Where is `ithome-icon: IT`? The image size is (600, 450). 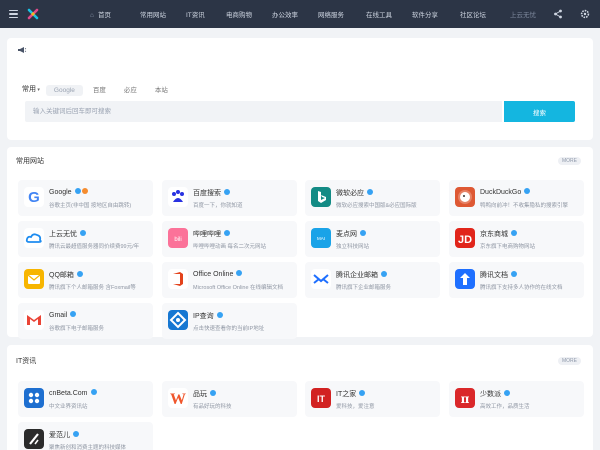
ithome-icon: IT is located at coordinates (321, 398).